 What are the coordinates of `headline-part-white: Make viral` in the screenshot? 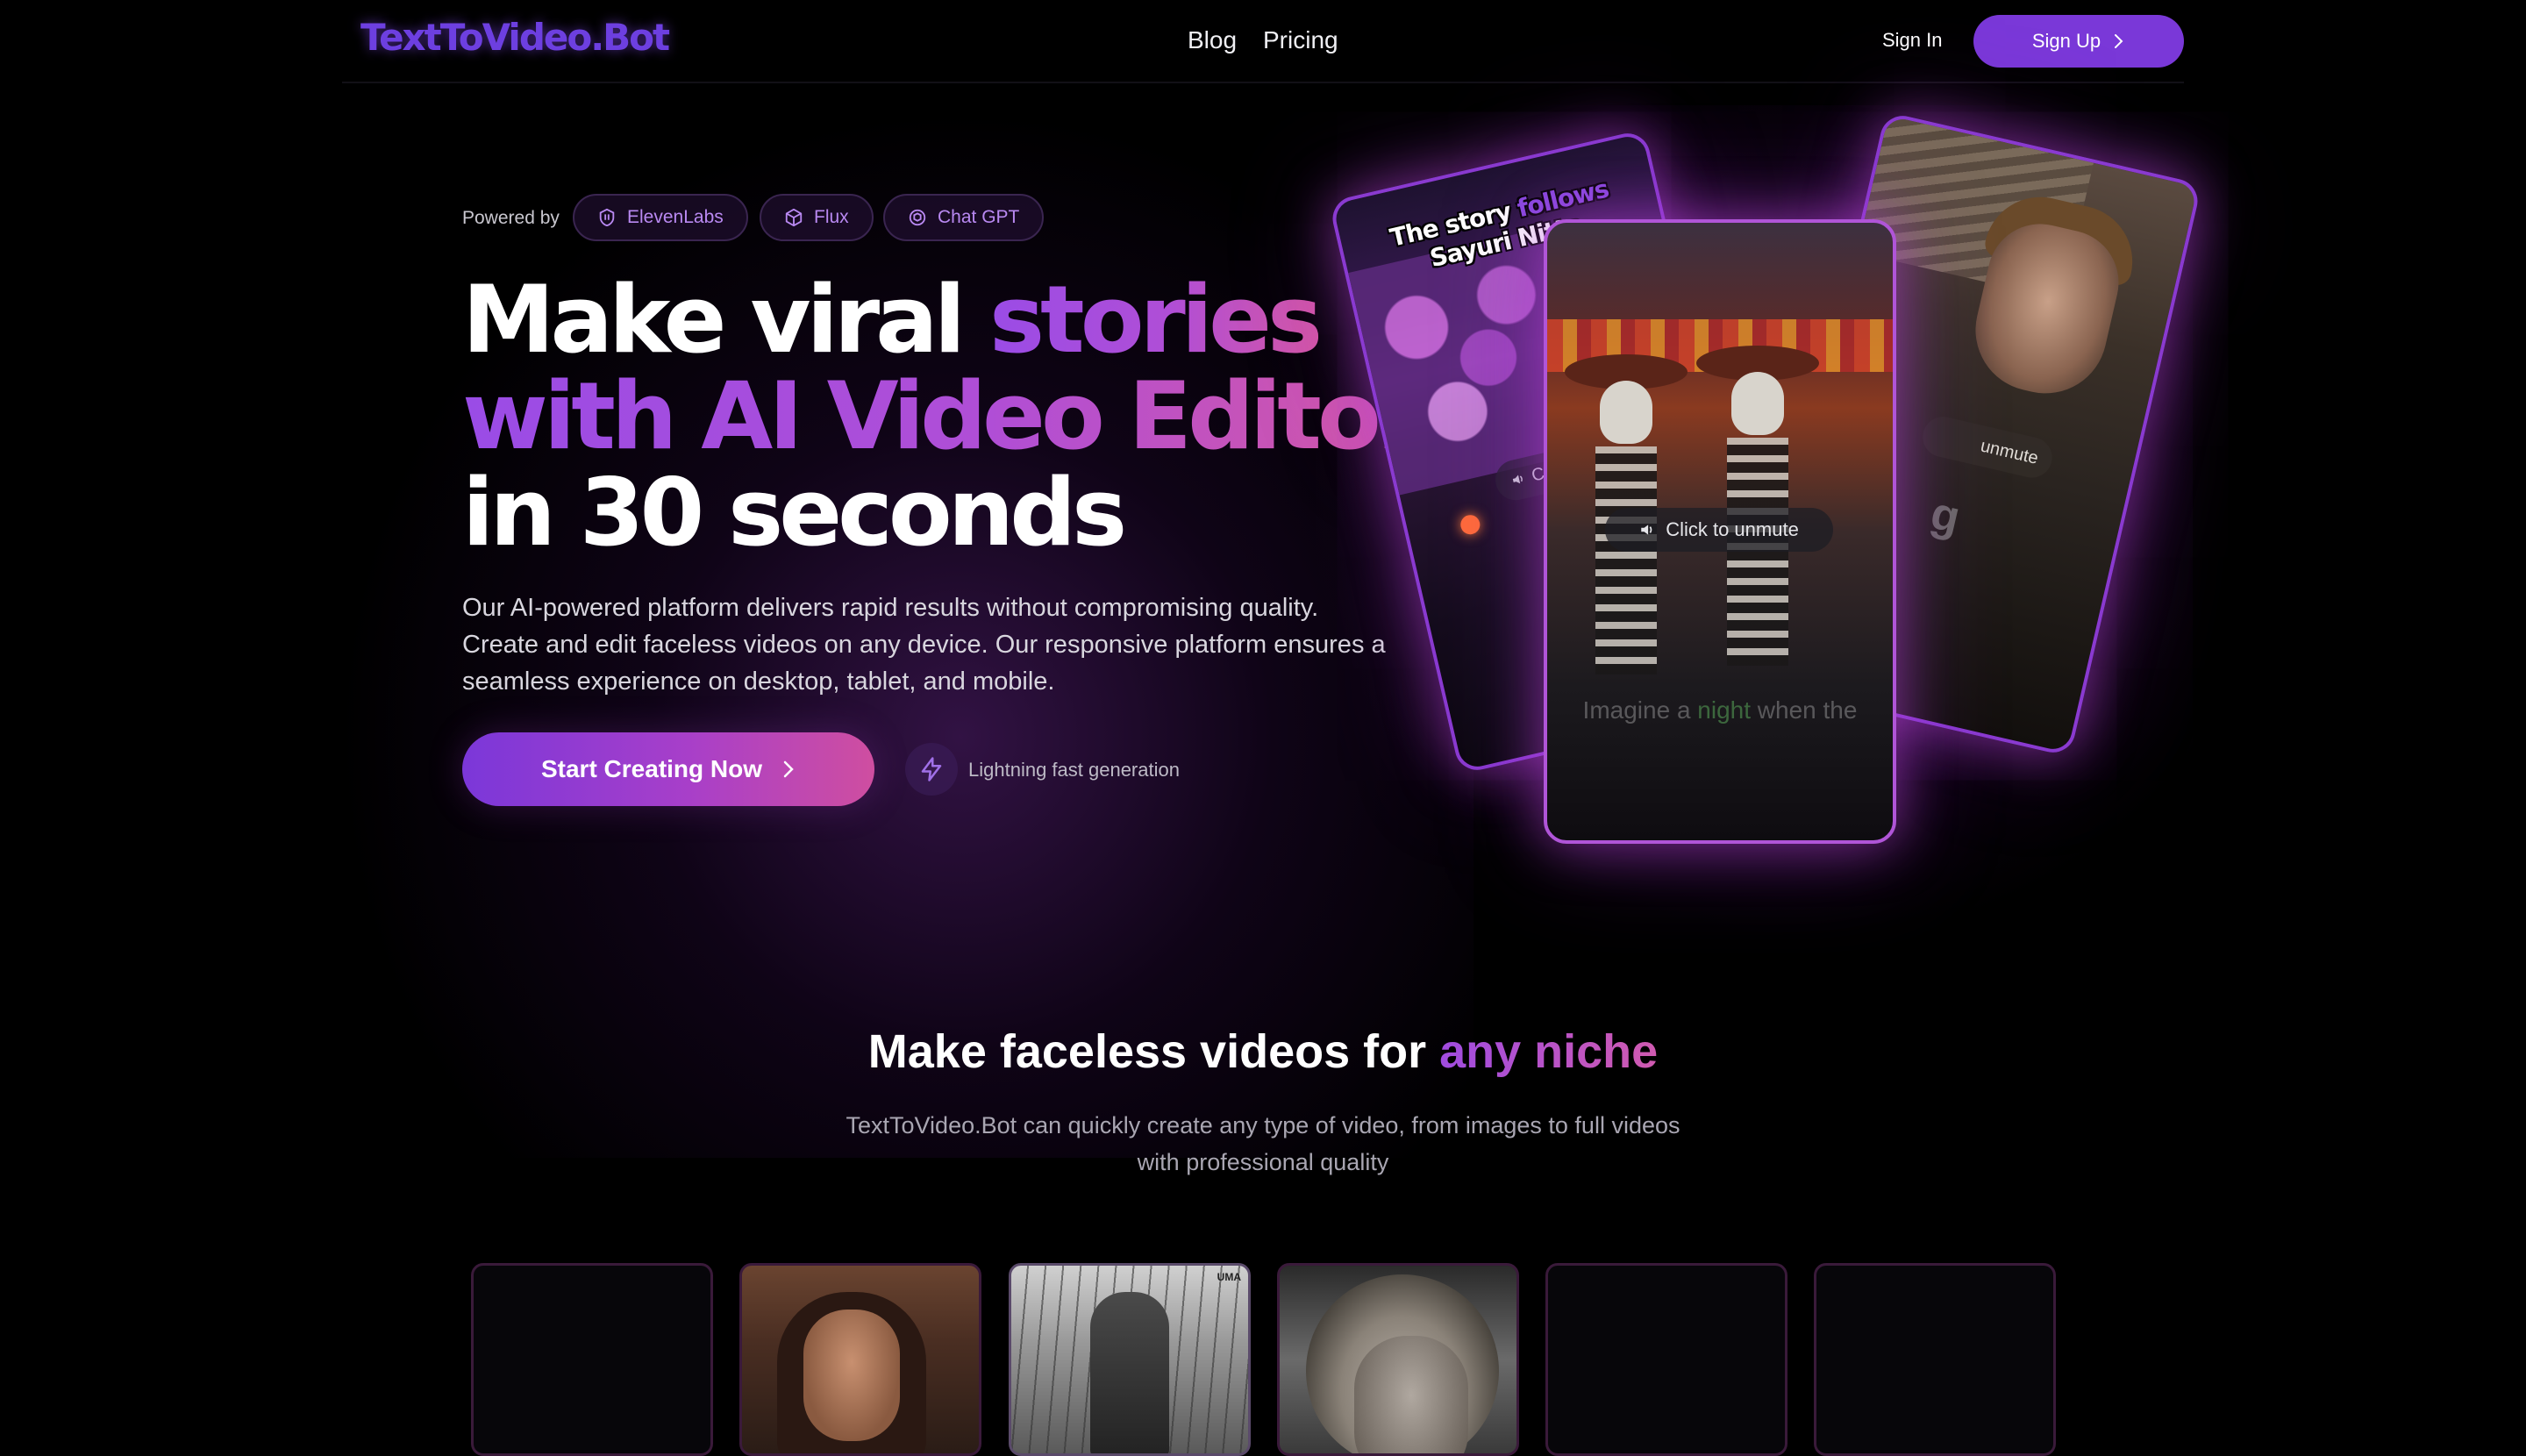 It's located at (725, 320).